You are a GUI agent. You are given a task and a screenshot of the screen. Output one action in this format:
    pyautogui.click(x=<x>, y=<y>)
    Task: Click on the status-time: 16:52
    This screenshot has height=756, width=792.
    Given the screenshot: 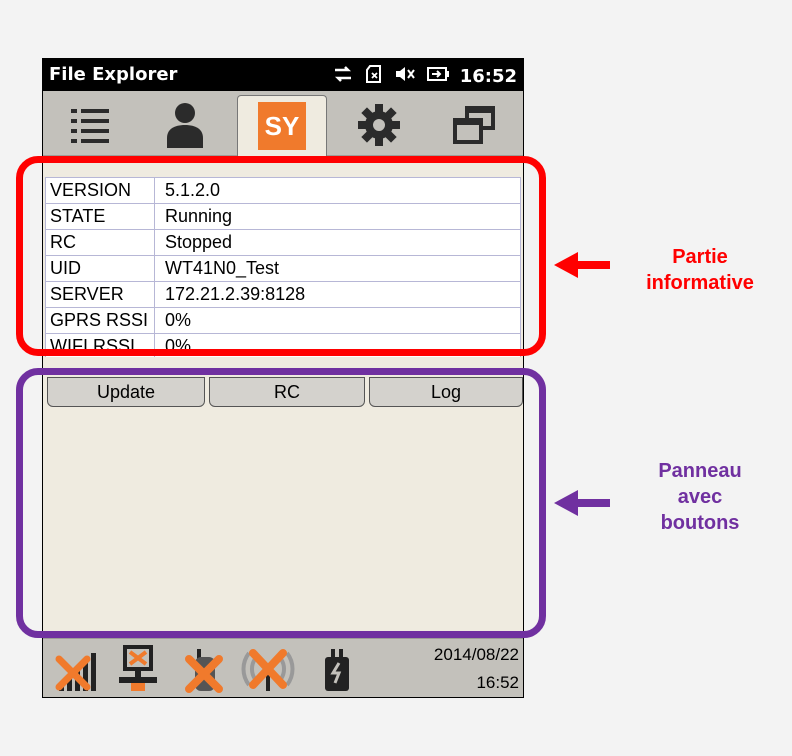 What is the action you would take?
    pyautogui.click(x=488, y=76)
    